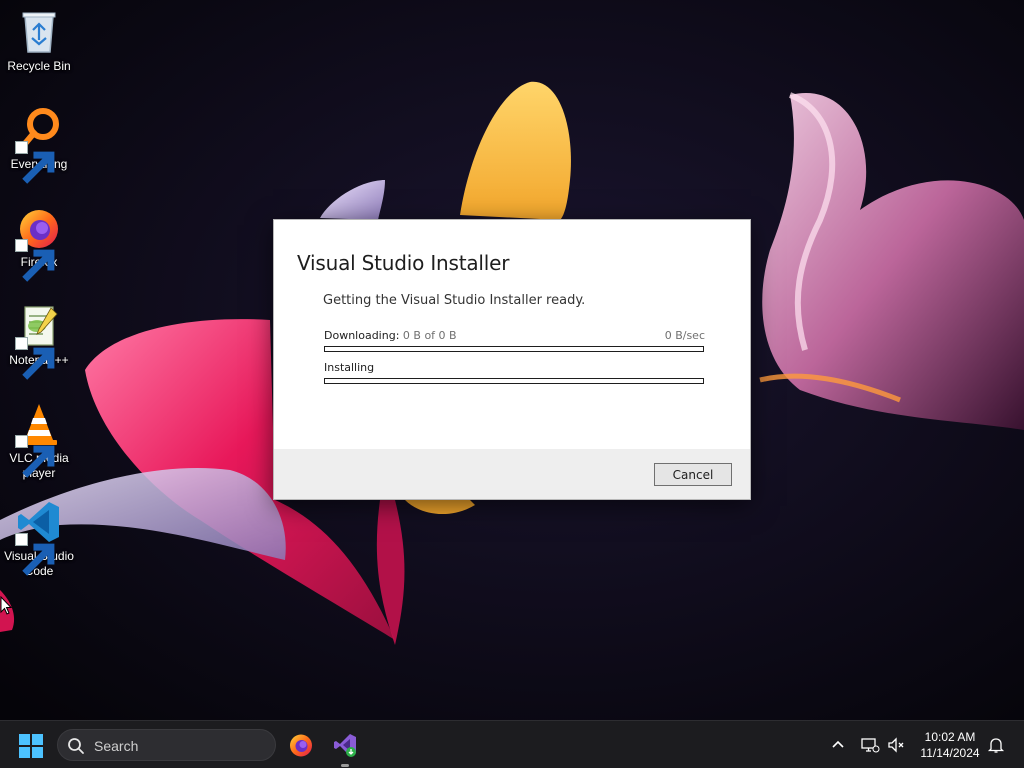  I want to click on cancel-button: Cancel, so click(693, 474).